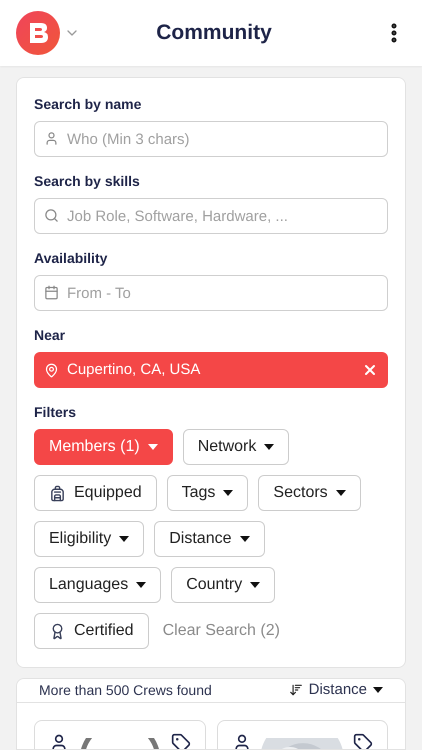 The height and width of the screenshot is (750, 422). What do you see at coordinates (51, 292) in the screenshot?
I see `calendar-icon` at bounding box center [51, 292].